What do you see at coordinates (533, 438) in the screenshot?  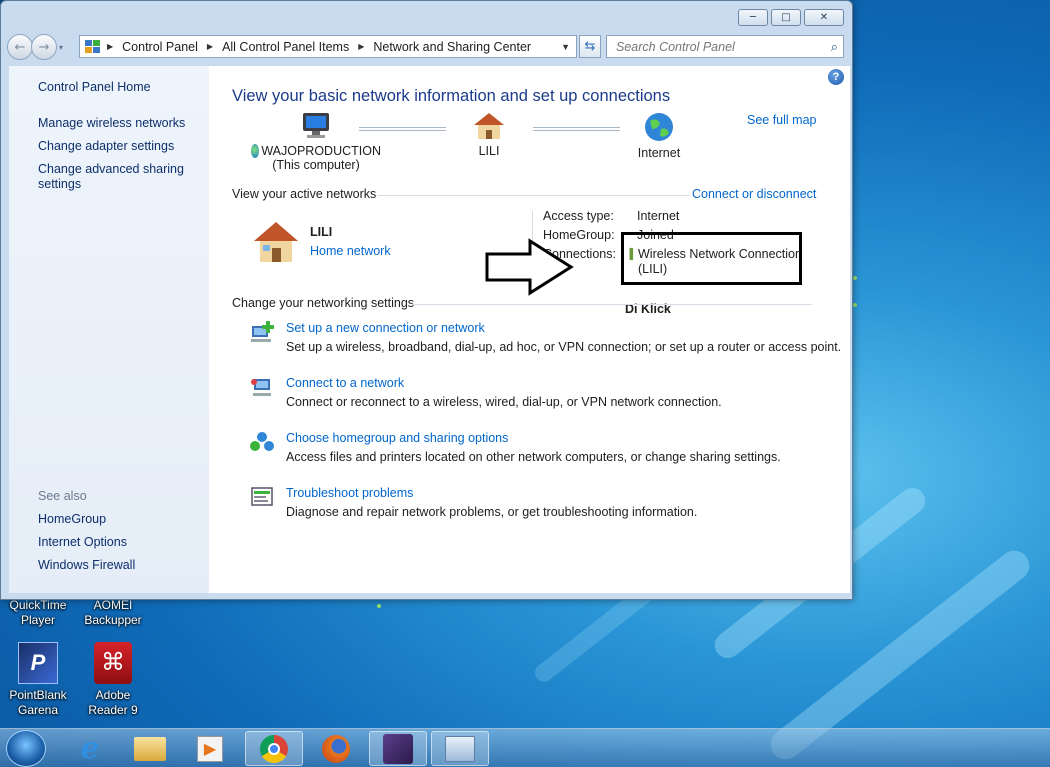 I see `homegroup-options-link: Choose homegroup and sharing options` at bounding box center [533, 438].